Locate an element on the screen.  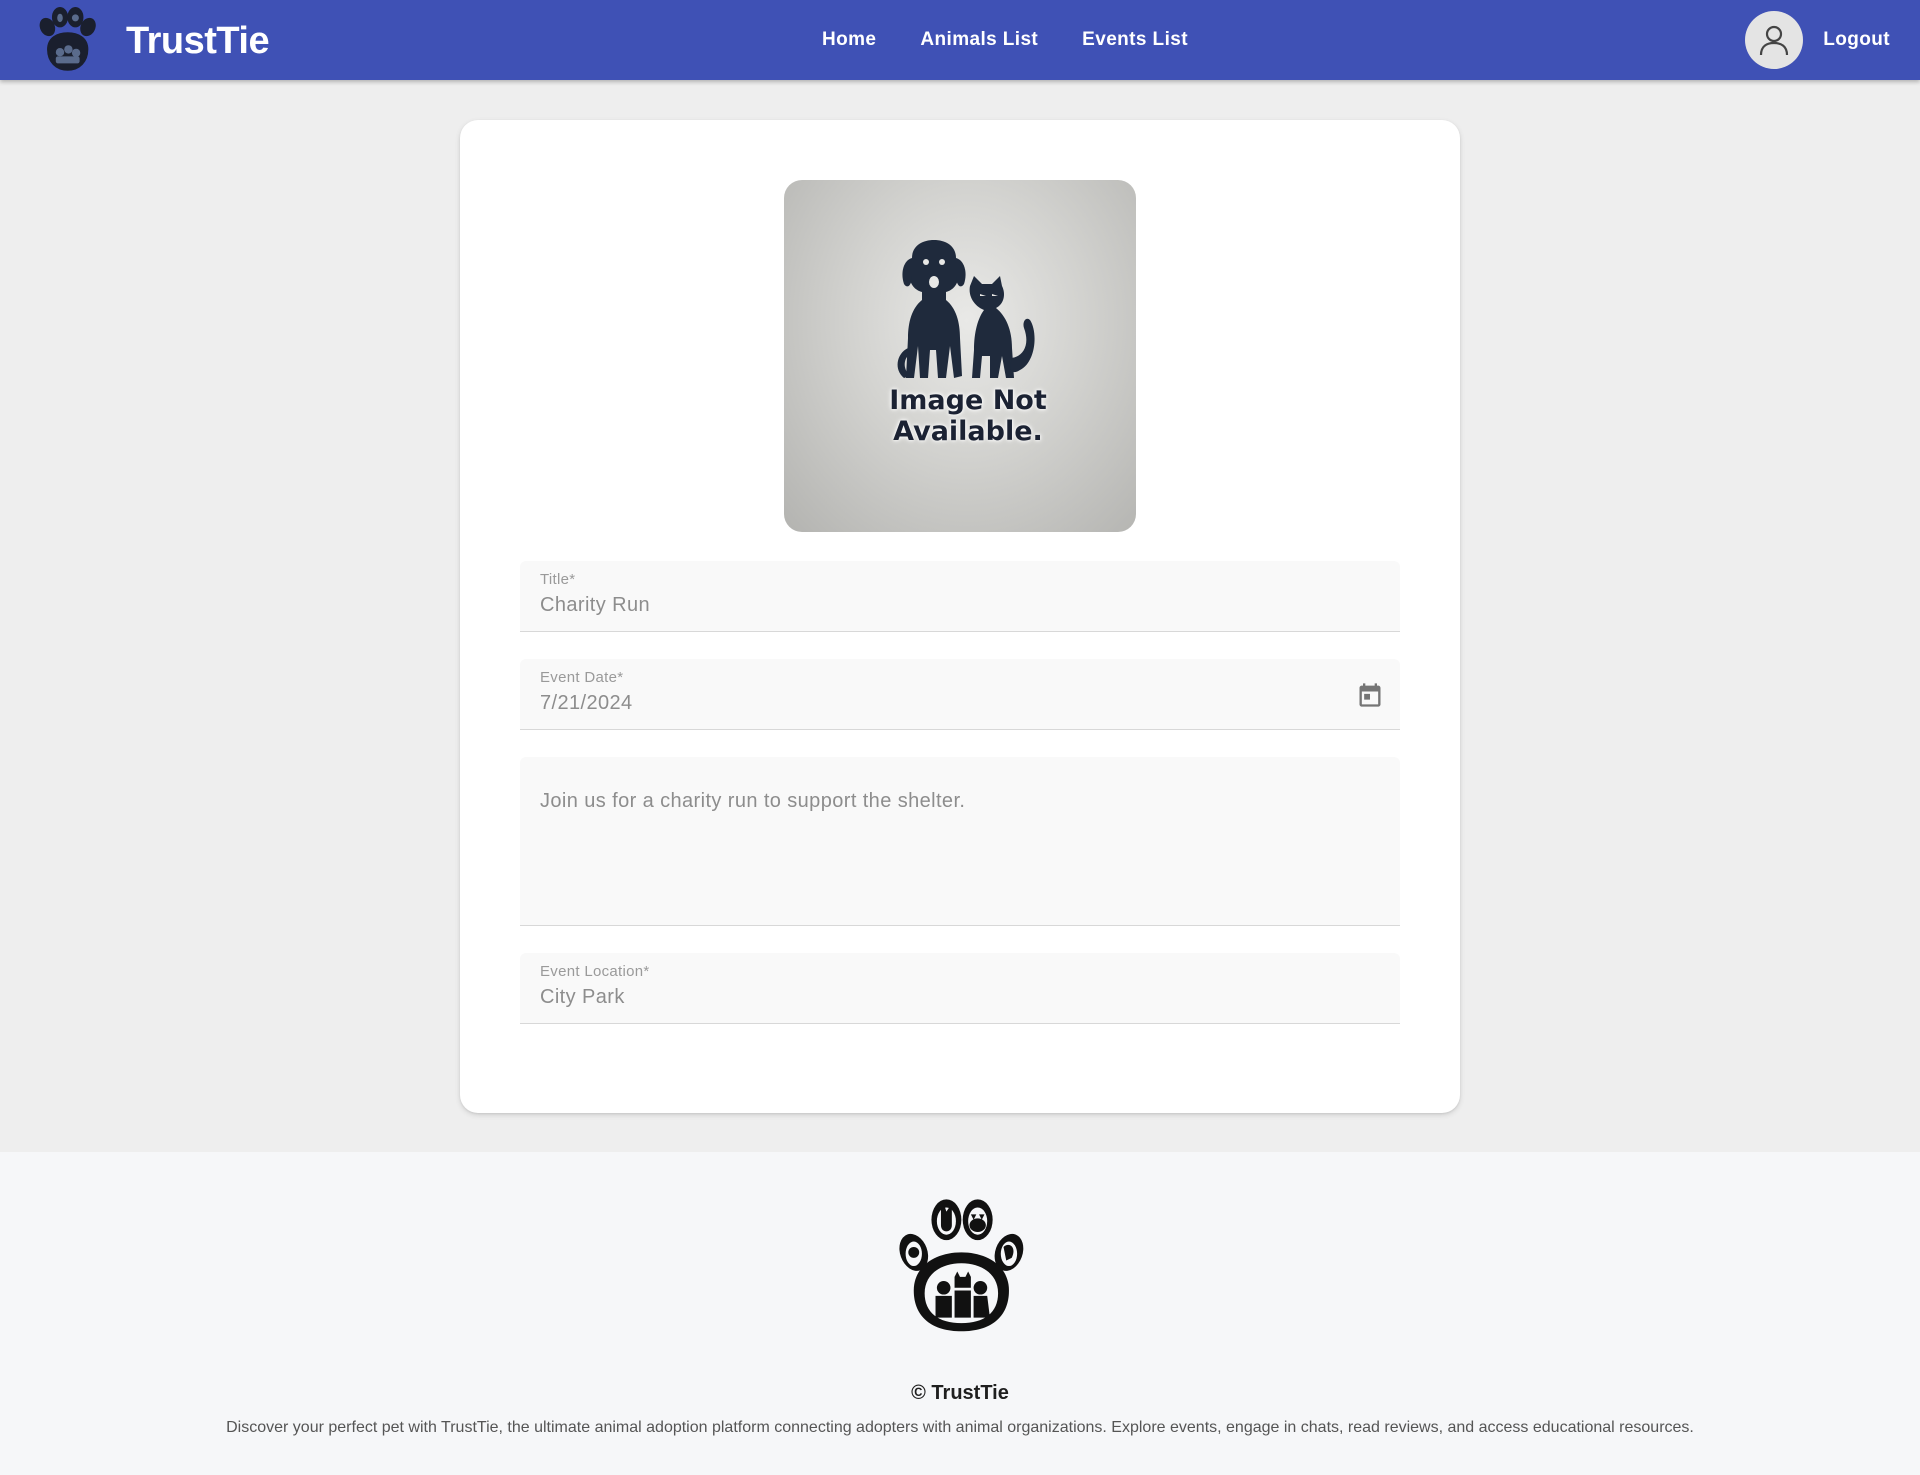
title-input: Charity Run is located at coordinates (940, 605).